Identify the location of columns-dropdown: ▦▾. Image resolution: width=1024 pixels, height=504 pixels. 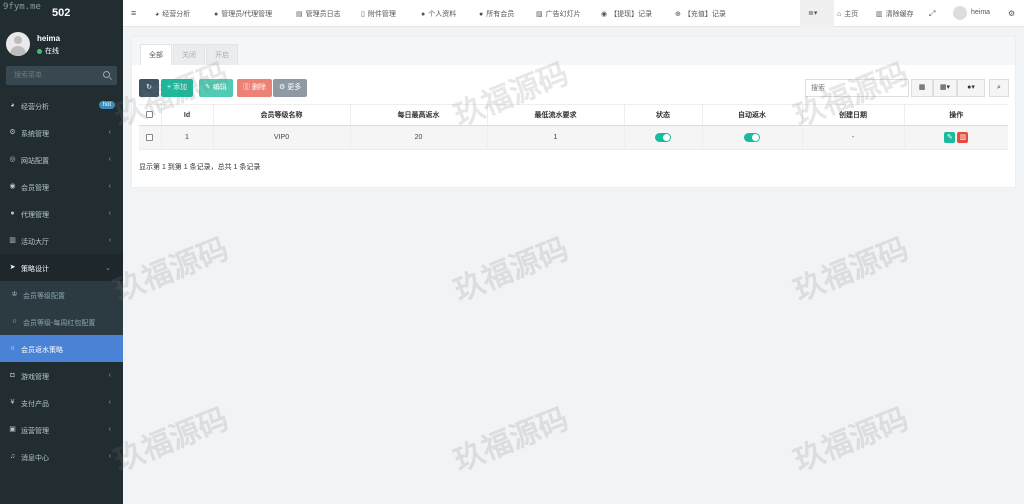
(945, 88).